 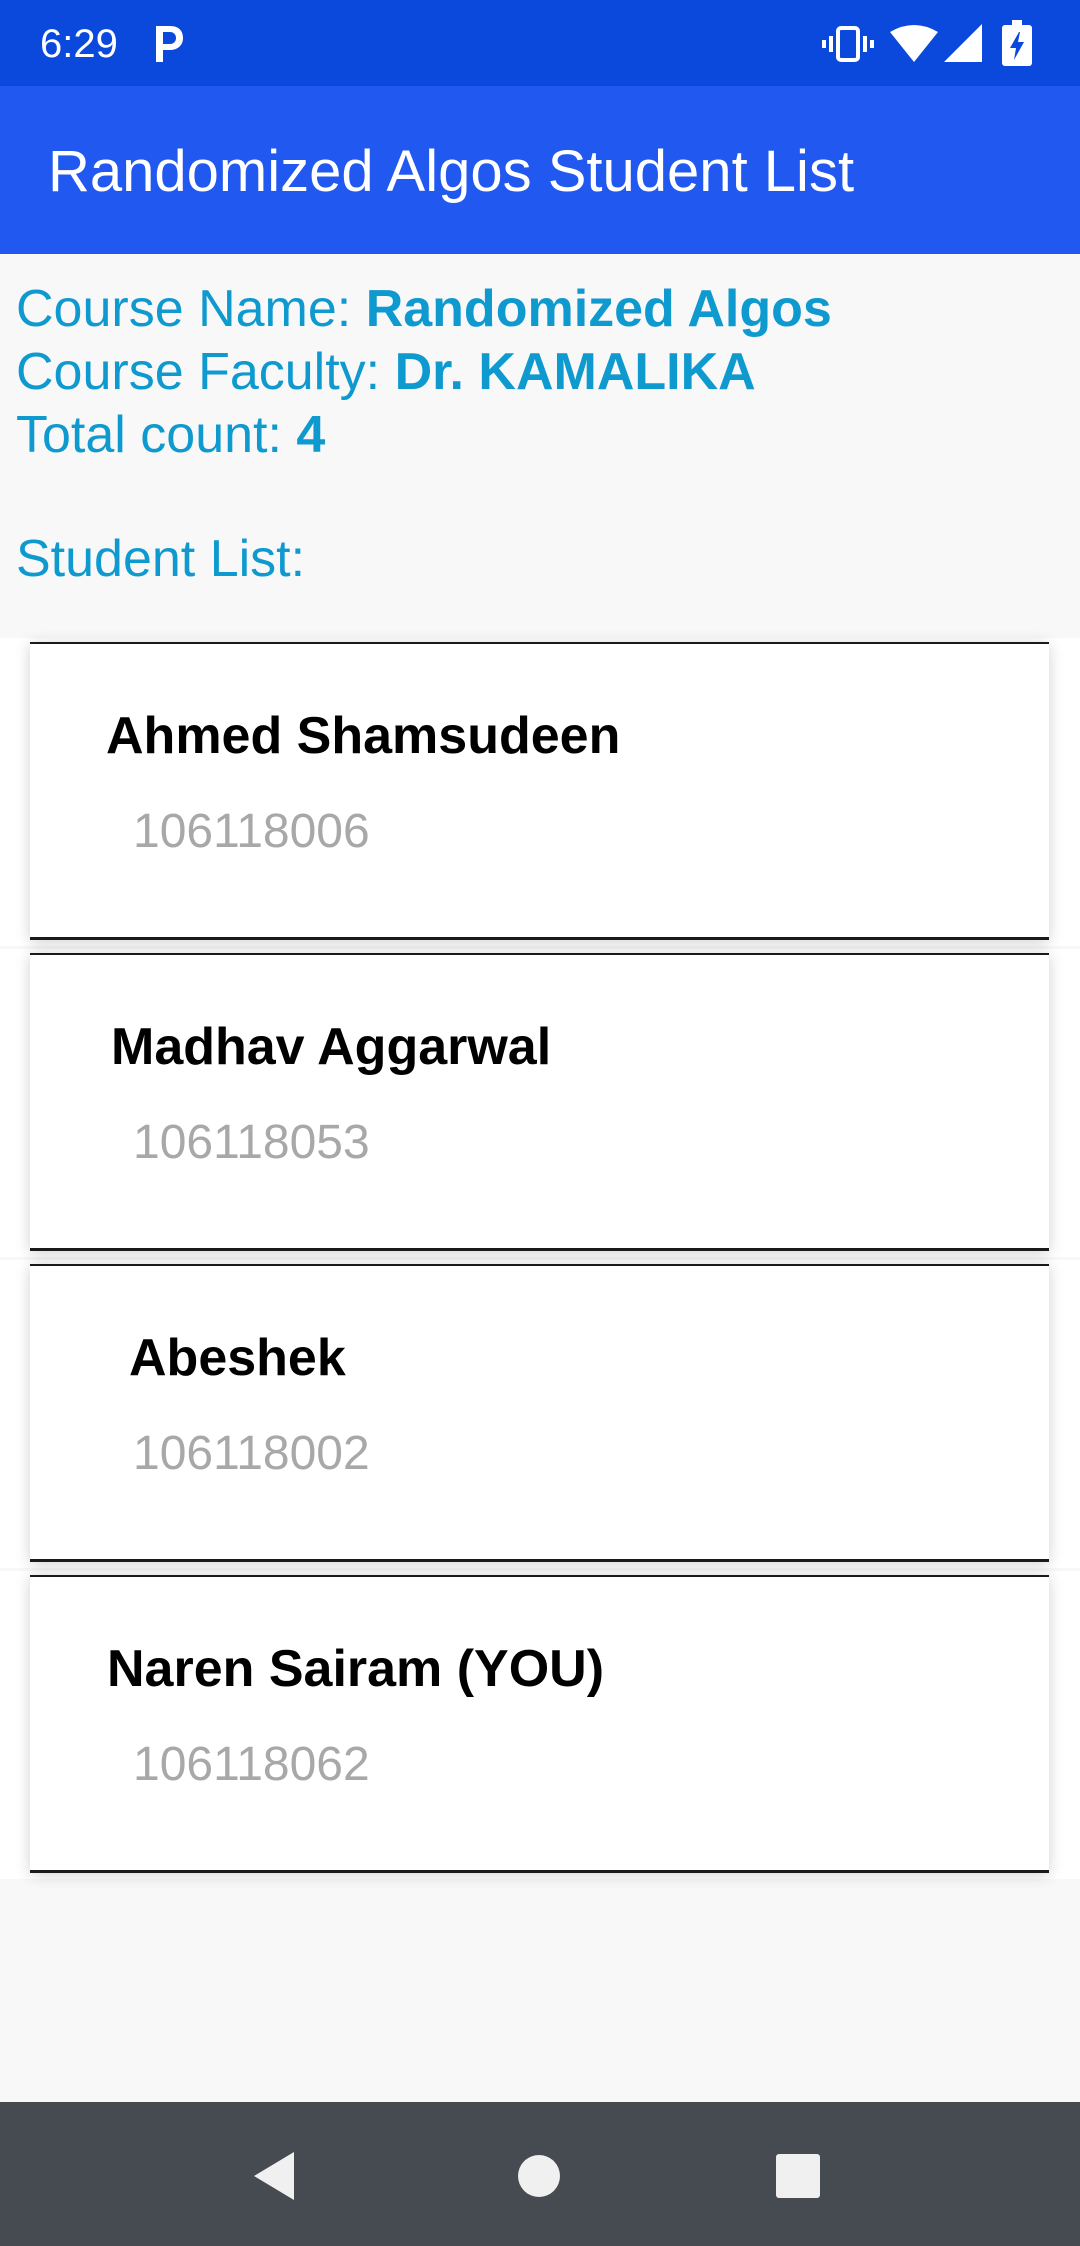 What do you see at coordinates (451, 171) in the screenshot?
I see `app-title: Randomized Algos Student List` at bounding box center [451, 171].